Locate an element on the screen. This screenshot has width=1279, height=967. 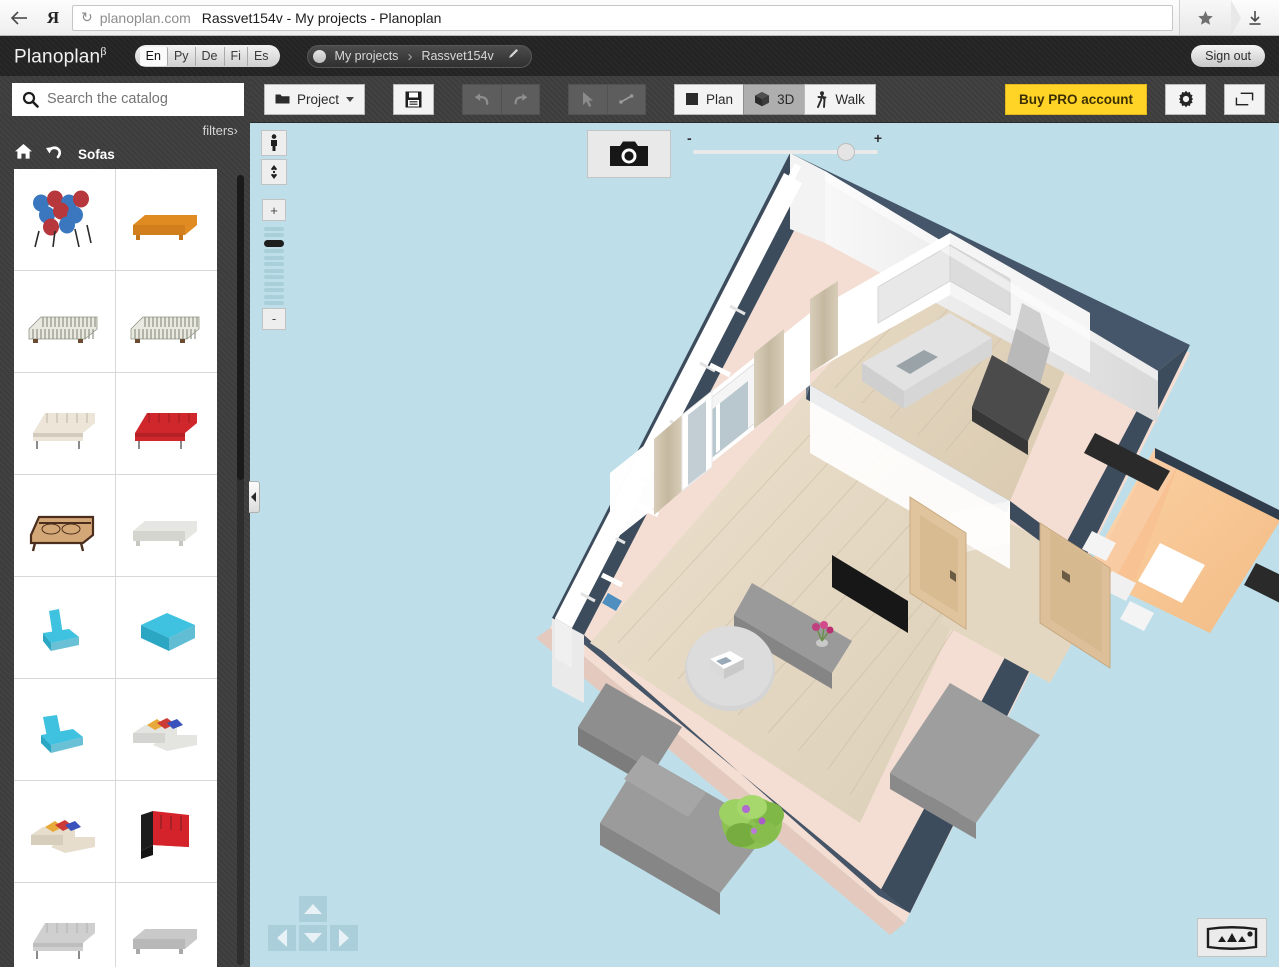
project-menu-button: Project is located at coordinates (315, 99).